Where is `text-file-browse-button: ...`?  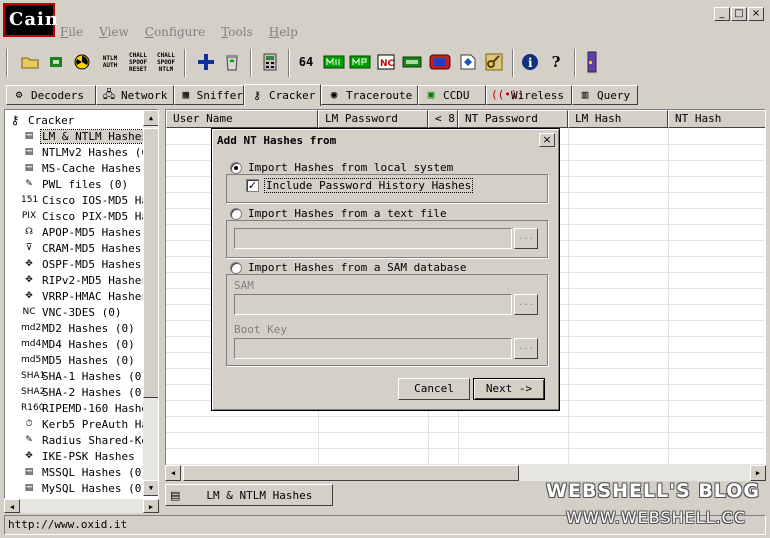 text-file-browse-button: ... is located at coordinates (526, 238).